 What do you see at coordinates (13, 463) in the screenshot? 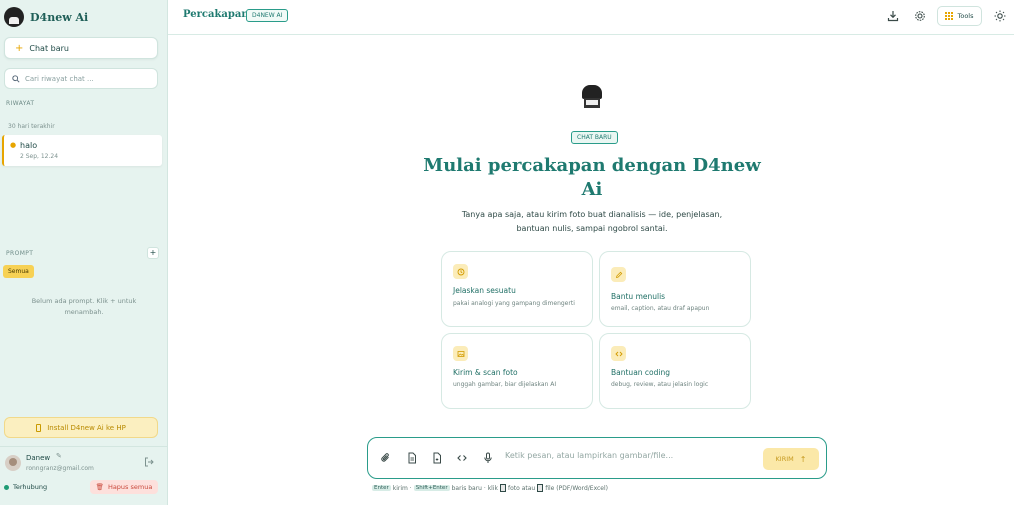
I see `avatar` at bounding box center [13, 463].